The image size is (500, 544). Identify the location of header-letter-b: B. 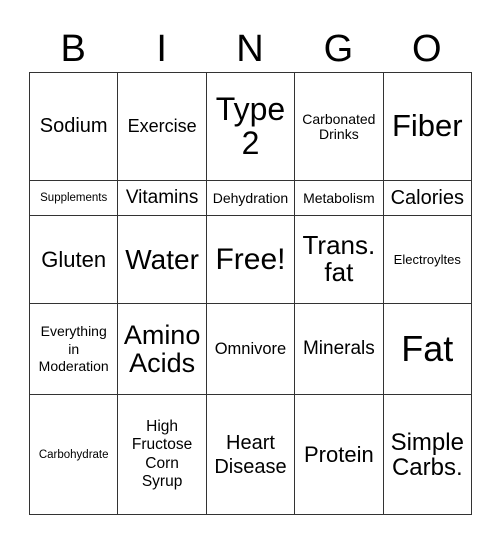
(73, 49).